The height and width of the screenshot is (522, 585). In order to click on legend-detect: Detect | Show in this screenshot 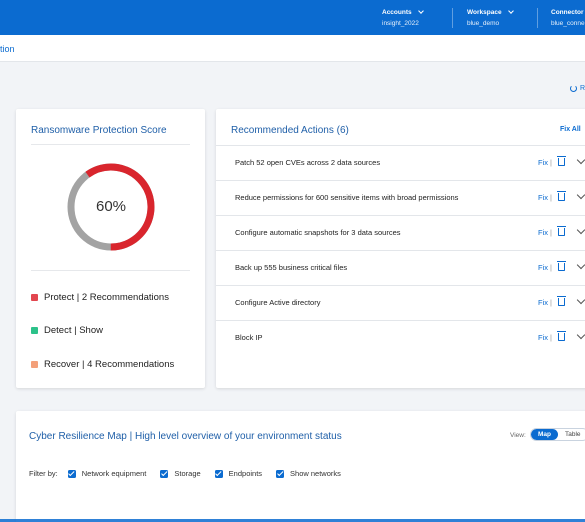, I will do `click(67, 330)`.